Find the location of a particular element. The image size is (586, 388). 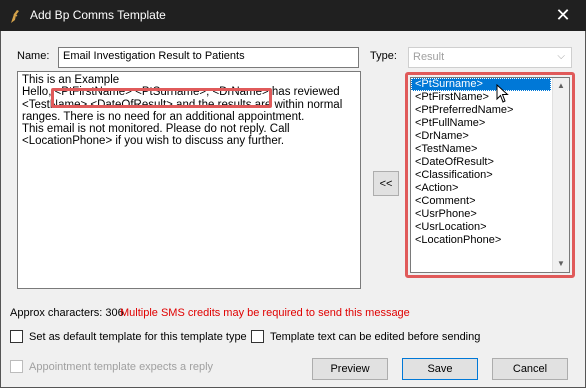

list-item: <TestName> is located at coordinates (490, 149).